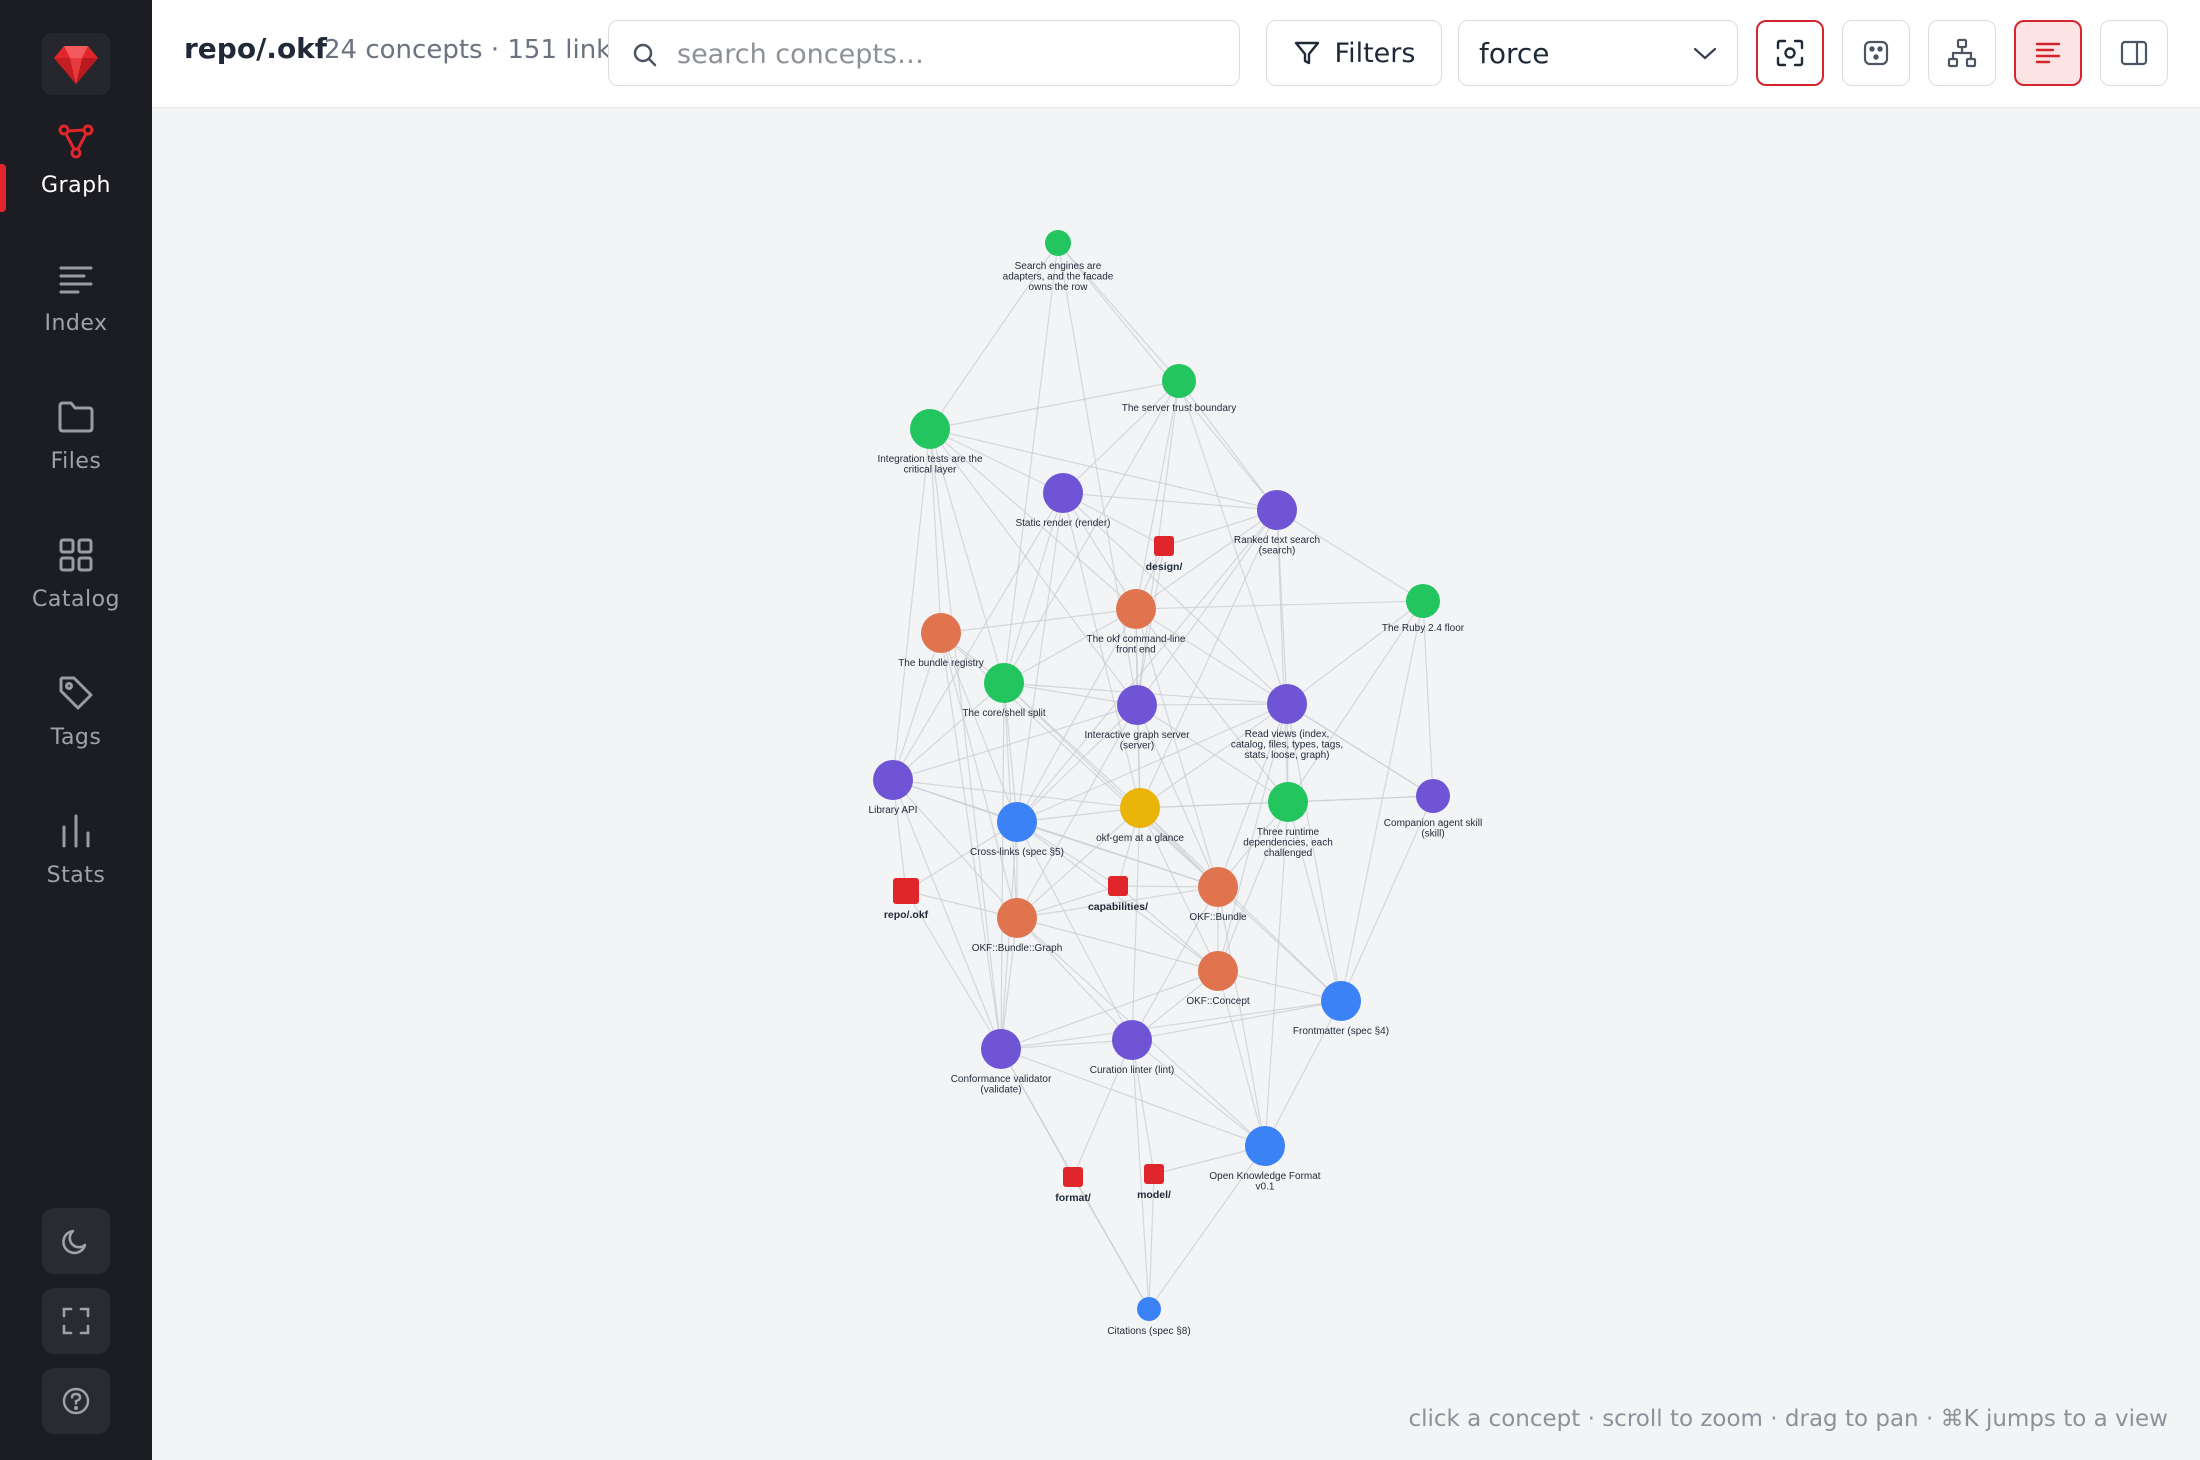 The width and height of the screenshot is (2200, 1460). I want to click on search-input, so click(947, 54).